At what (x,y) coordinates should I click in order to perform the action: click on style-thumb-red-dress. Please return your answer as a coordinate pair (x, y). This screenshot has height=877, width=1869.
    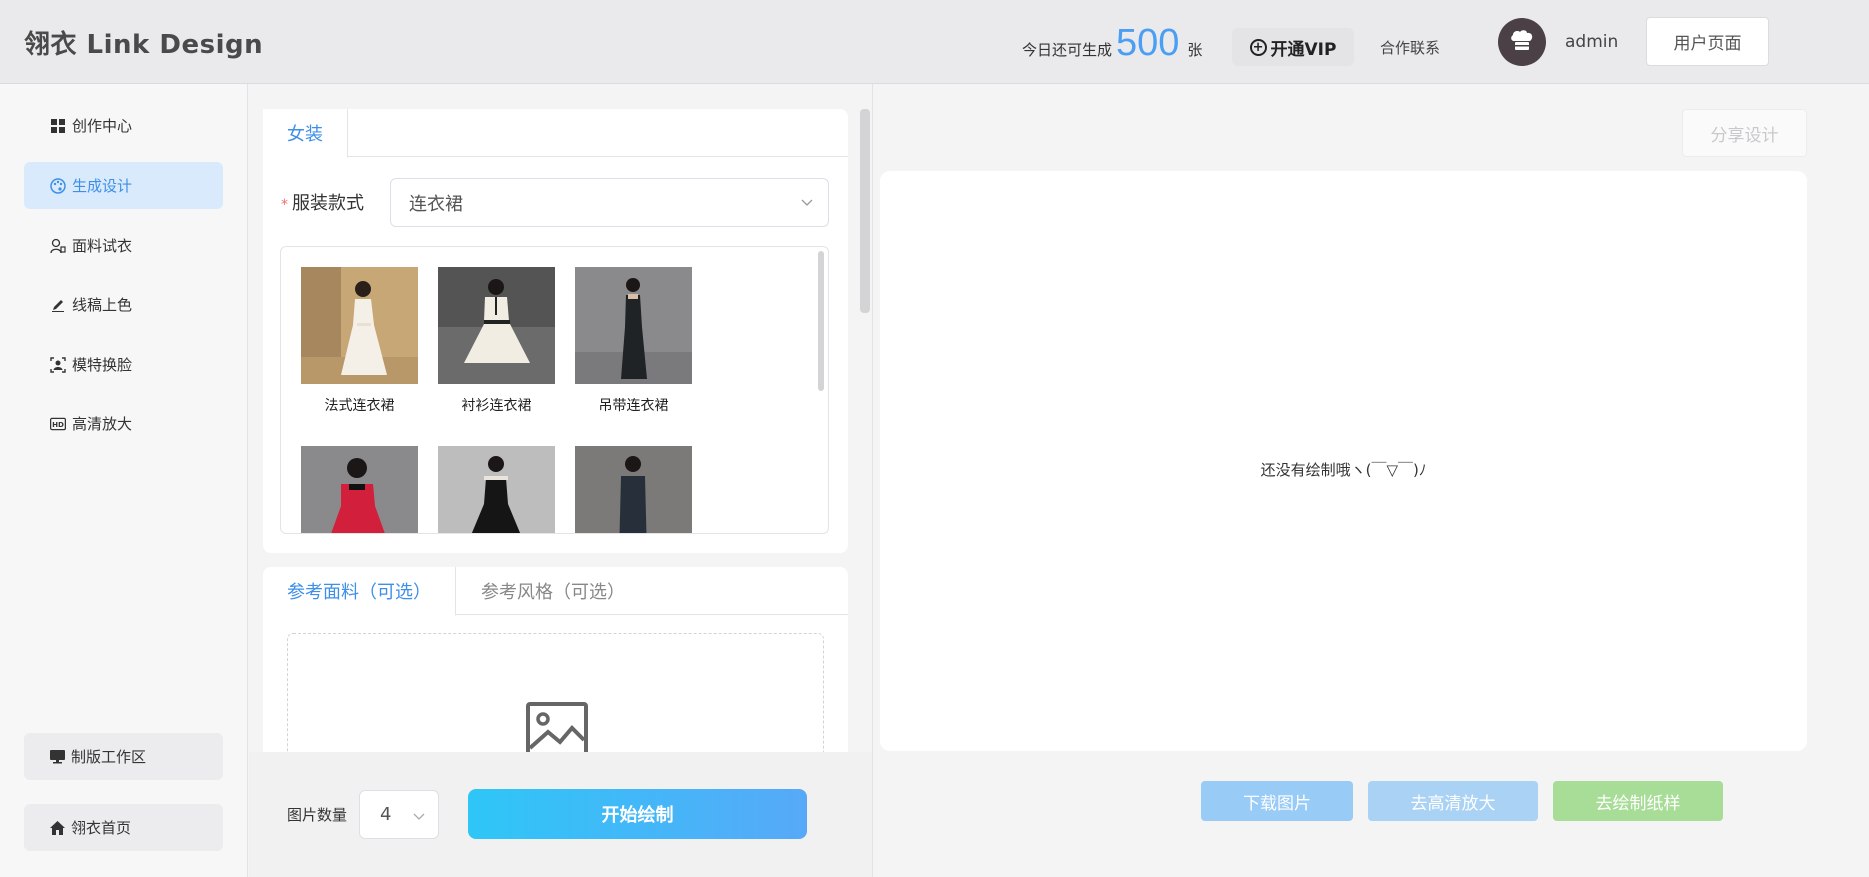
    Looking at the image, I should click on (359, 489).